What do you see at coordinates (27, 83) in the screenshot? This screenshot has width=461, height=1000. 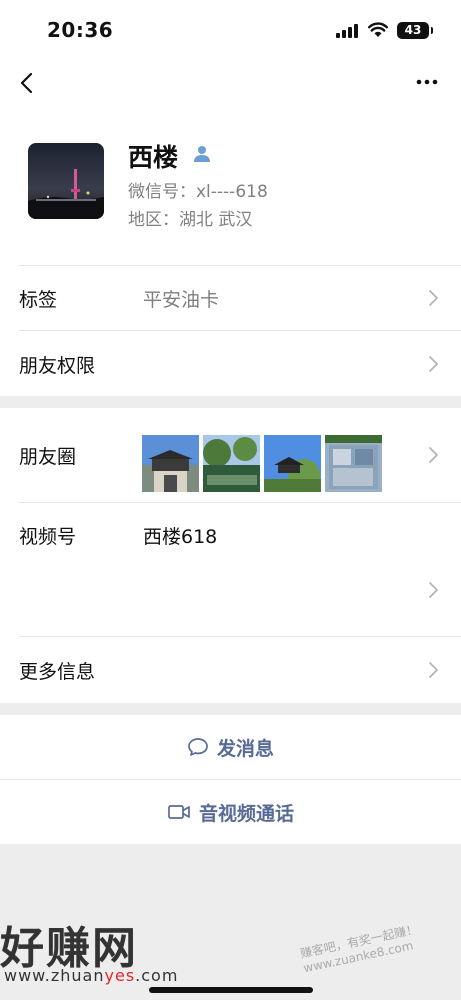 I see `back-arrow-icon` at bounding box center [27, 83].